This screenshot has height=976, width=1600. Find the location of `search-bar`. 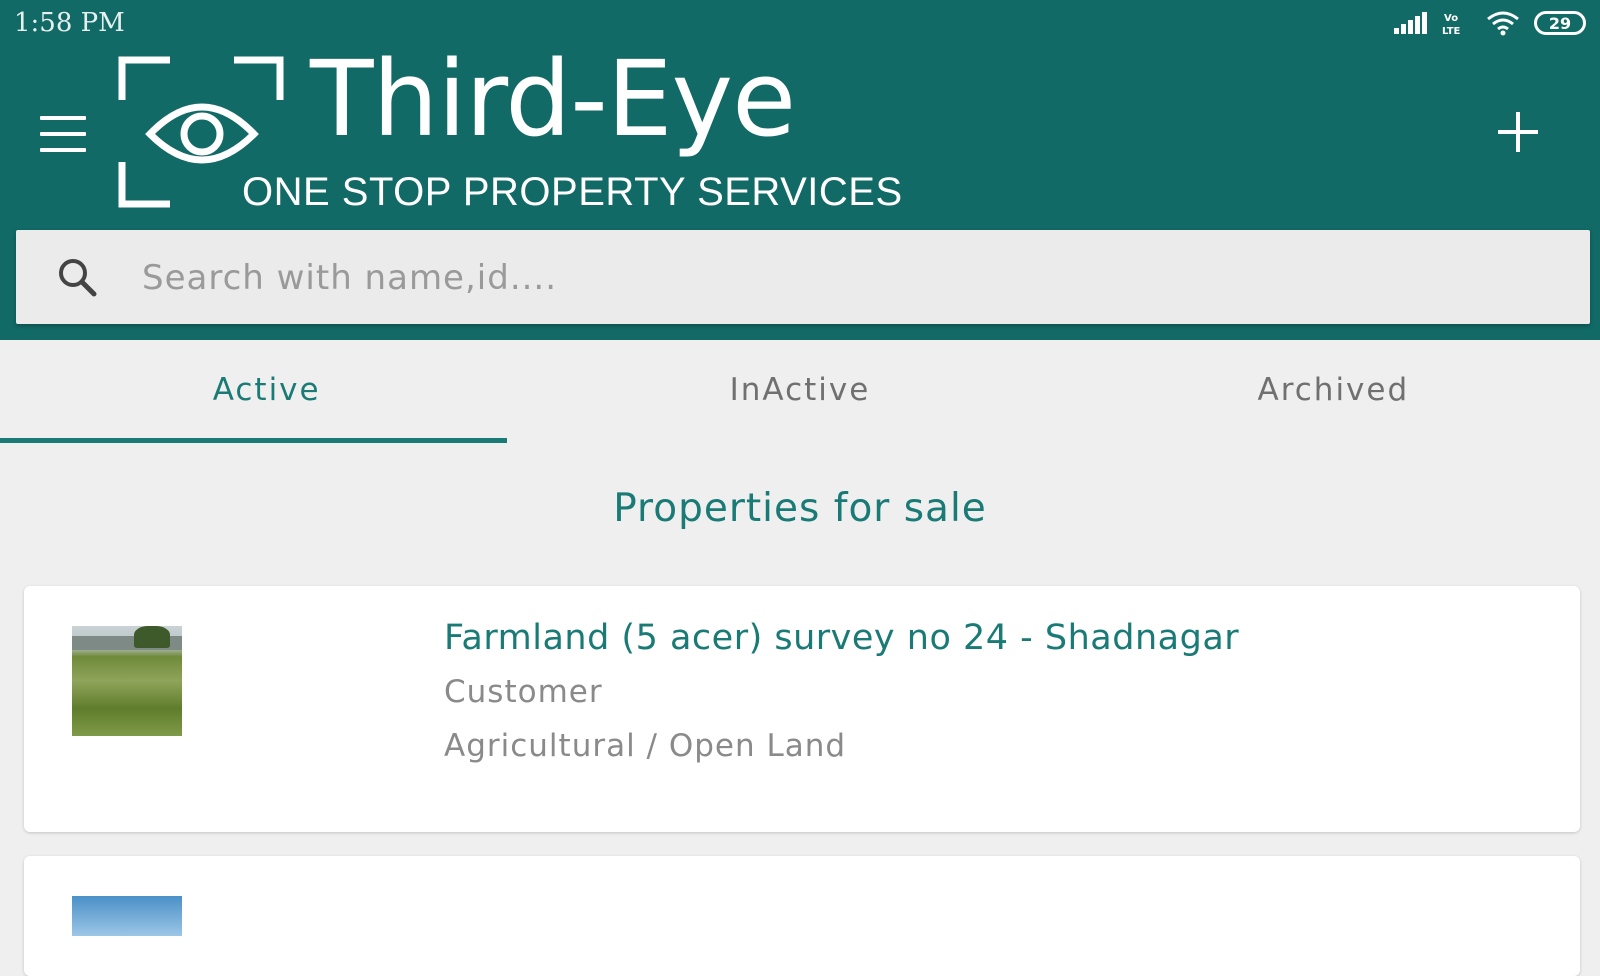

search-bar is located at coordinates (803, 277).